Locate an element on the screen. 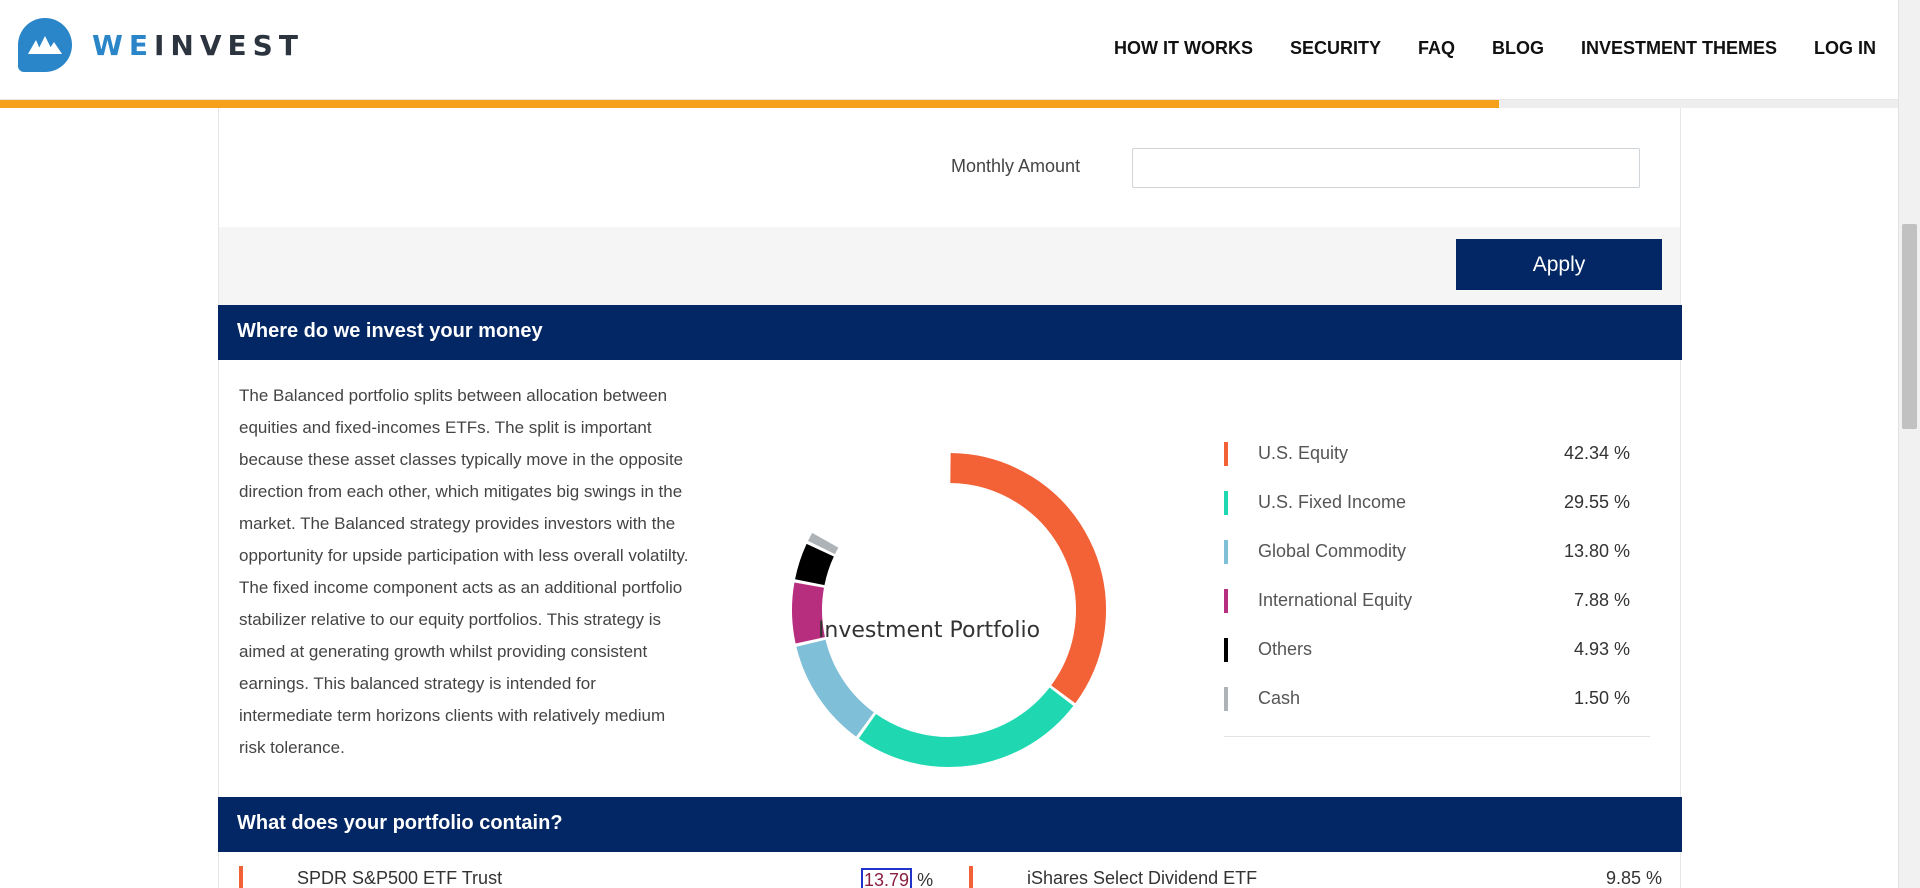  donut-slice-global-commodity is located at coordinates (835, 688).